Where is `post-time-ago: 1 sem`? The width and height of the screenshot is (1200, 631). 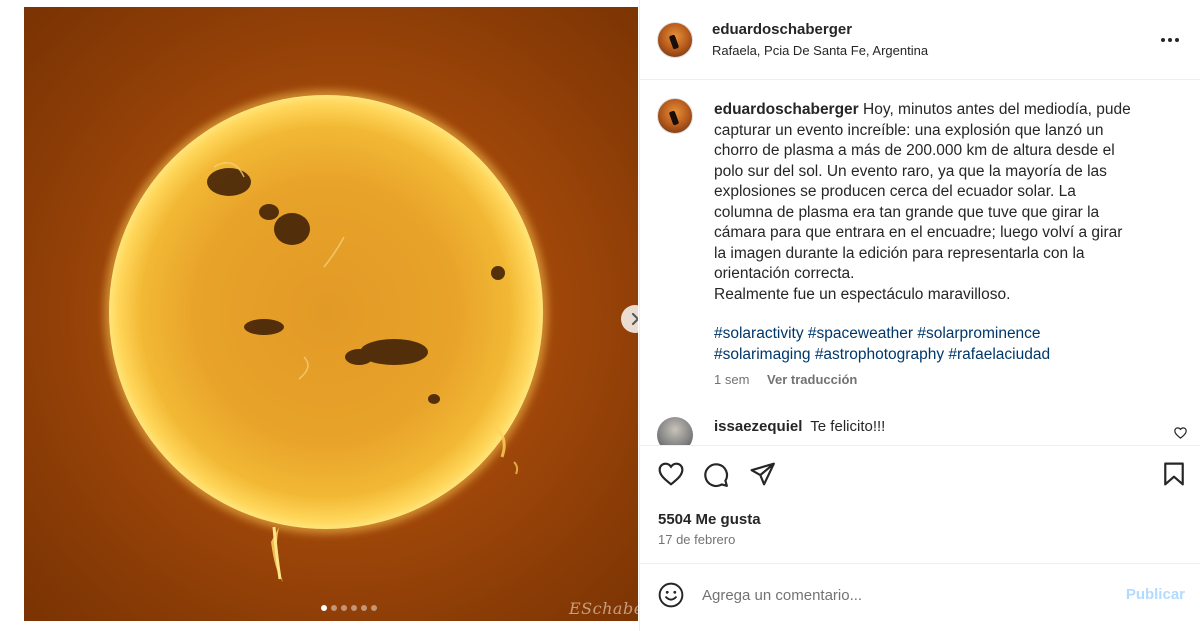
post-time-ago: 1 sem is located at coordinates (732, 379).